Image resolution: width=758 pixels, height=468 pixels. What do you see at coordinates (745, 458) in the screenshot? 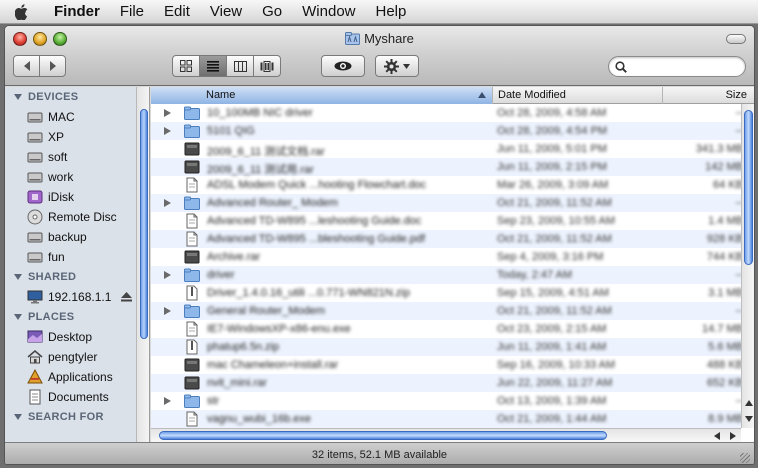
I see `resize-grip-icon` at bounding box center [745, 458].